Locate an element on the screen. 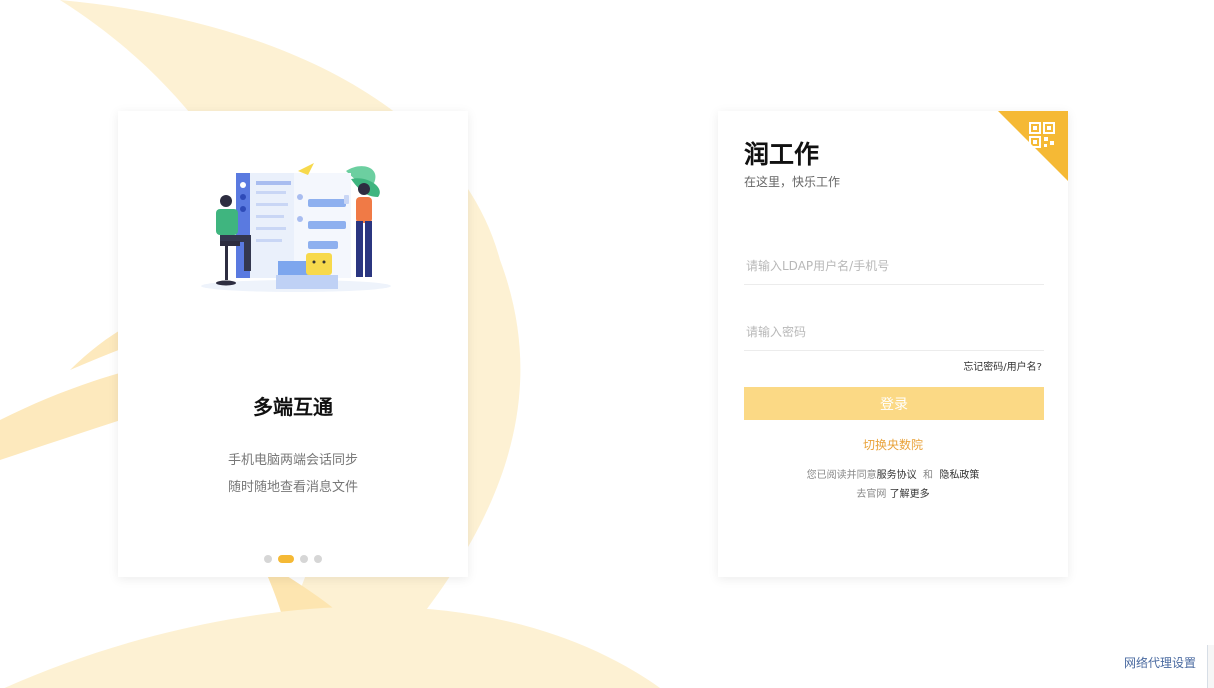  agreement-text: 您已阅读并同意服务协议 和 隐私政策 is located at coordinates (893, 473).